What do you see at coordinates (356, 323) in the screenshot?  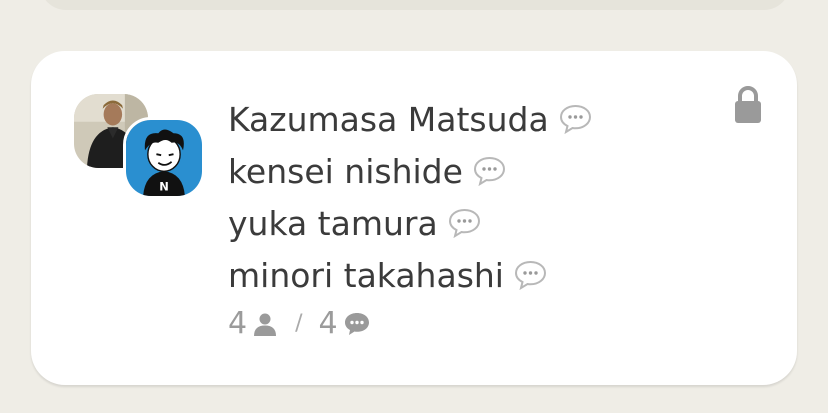 I see `comment-count-icon` at bounding box center [356, 323].